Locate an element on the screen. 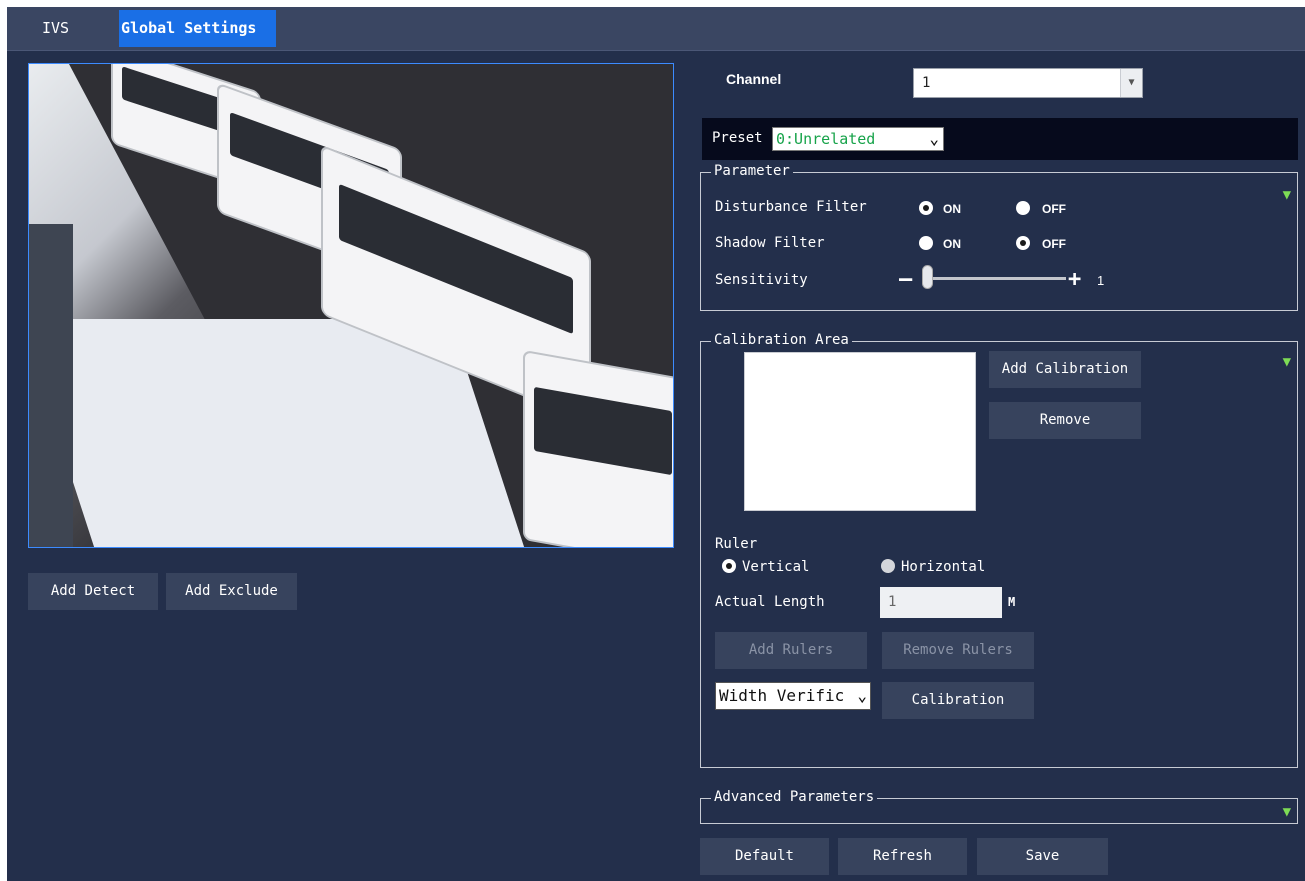 Image resolution: width=1305 pixels, height=881 pixels. channel-label: Channel is located at coordinates (754, 79).